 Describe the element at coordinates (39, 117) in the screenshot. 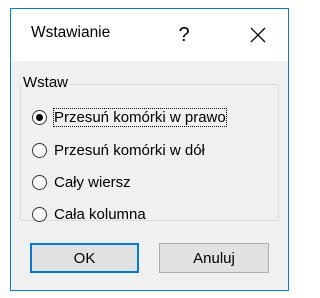

I see `radio-button-checked` at that location.